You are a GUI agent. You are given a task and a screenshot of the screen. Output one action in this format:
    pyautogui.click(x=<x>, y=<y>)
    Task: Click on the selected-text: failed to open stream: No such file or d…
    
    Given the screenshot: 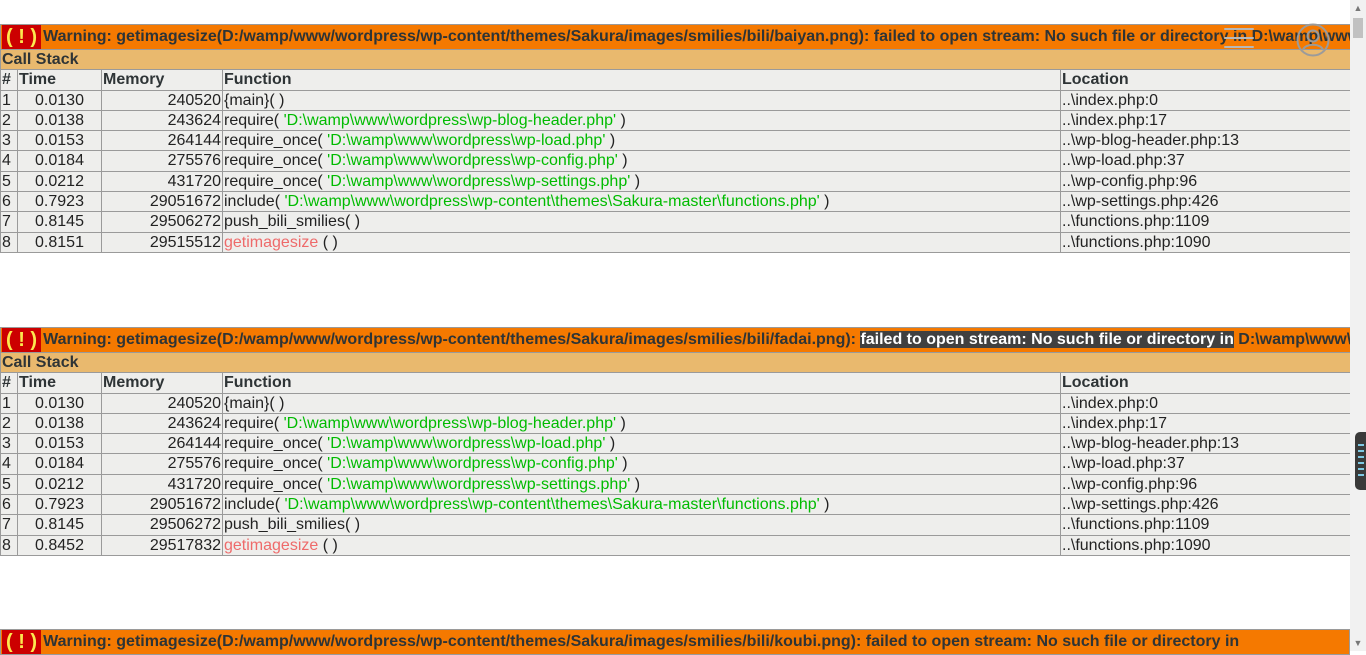 What is the action you would take?
    pyautogui.click(x=1047, y=340)
    